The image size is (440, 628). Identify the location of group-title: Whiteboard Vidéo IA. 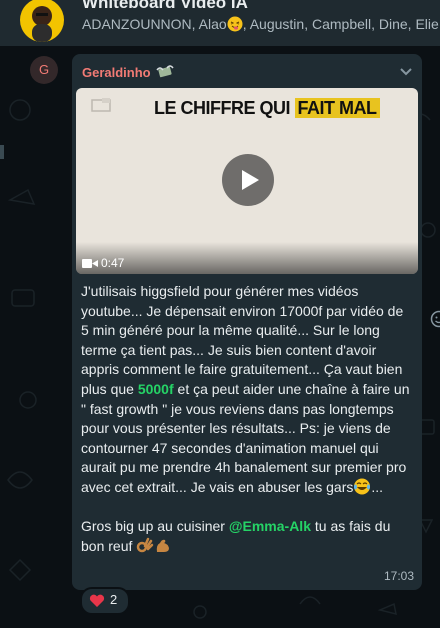
(165, 6).